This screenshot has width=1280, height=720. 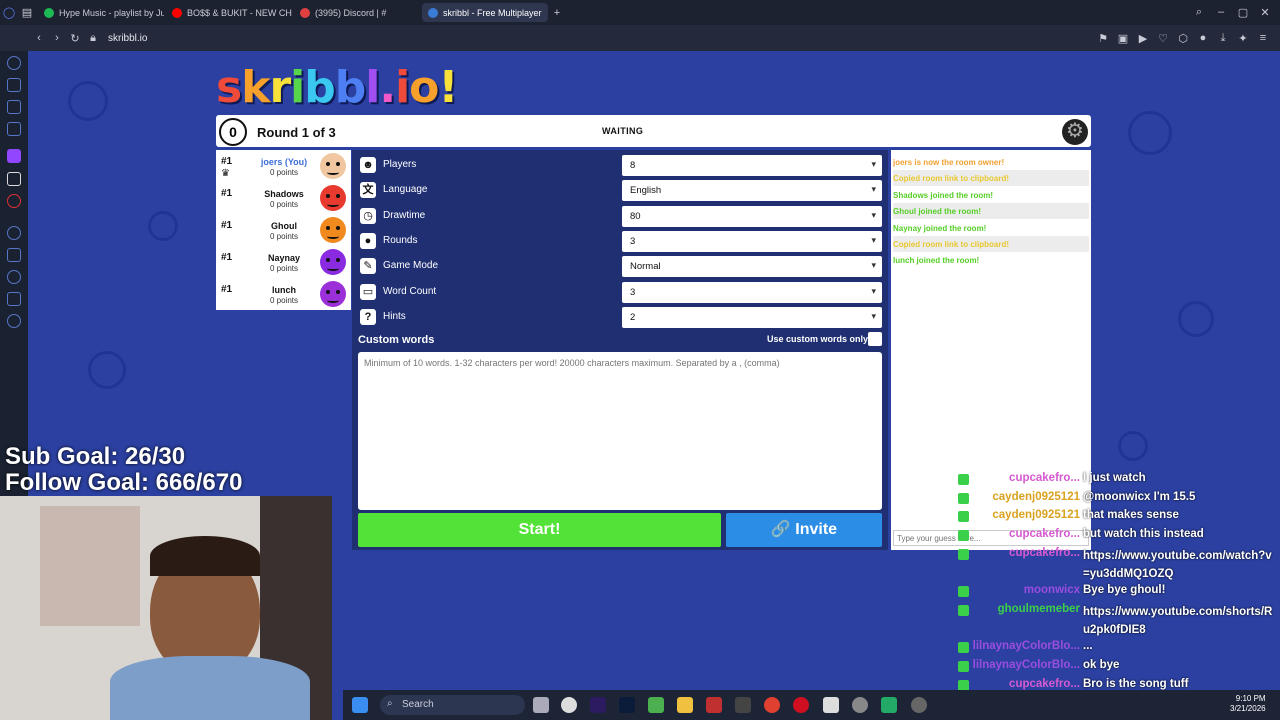 What do you see at coordinates (227, 225) in the screenshot?
I see `player-rank: #1` at bounding box center [227, 225].